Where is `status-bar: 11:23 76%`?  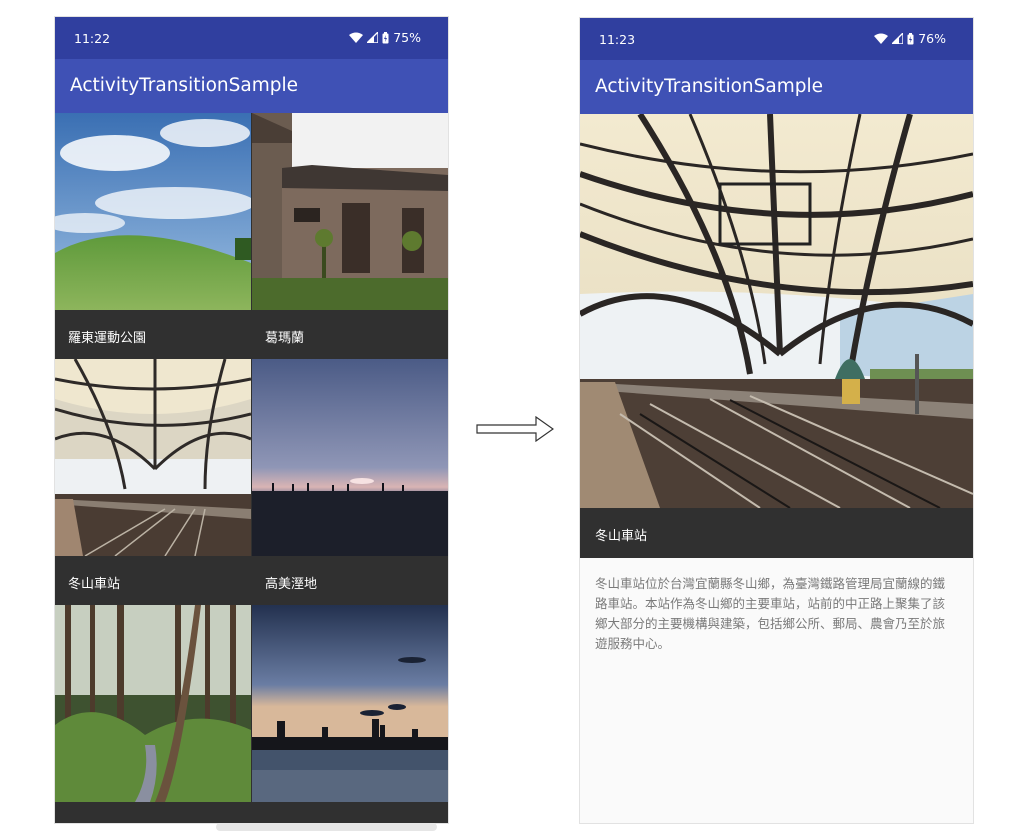 status-bar: 11:23 76% is located at coordinates (776, 39).